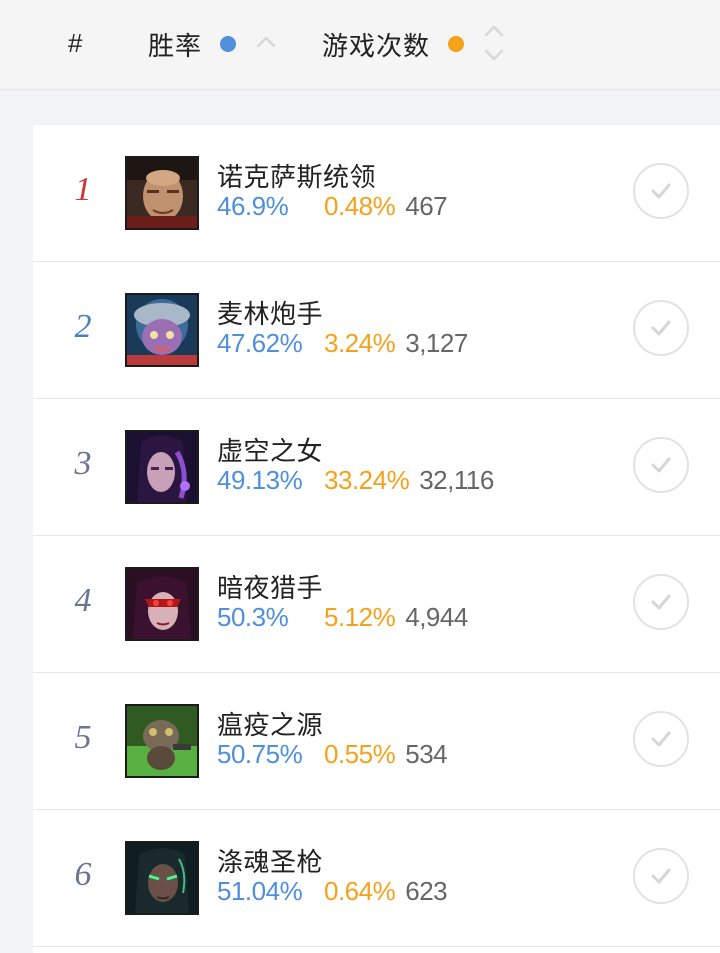 The width and height of the screenshot is (720, 953). What do you see at coordinates (494, 44) in the screenshot?
I see `sort-toggle-icon` at bounding box center [494, 44].